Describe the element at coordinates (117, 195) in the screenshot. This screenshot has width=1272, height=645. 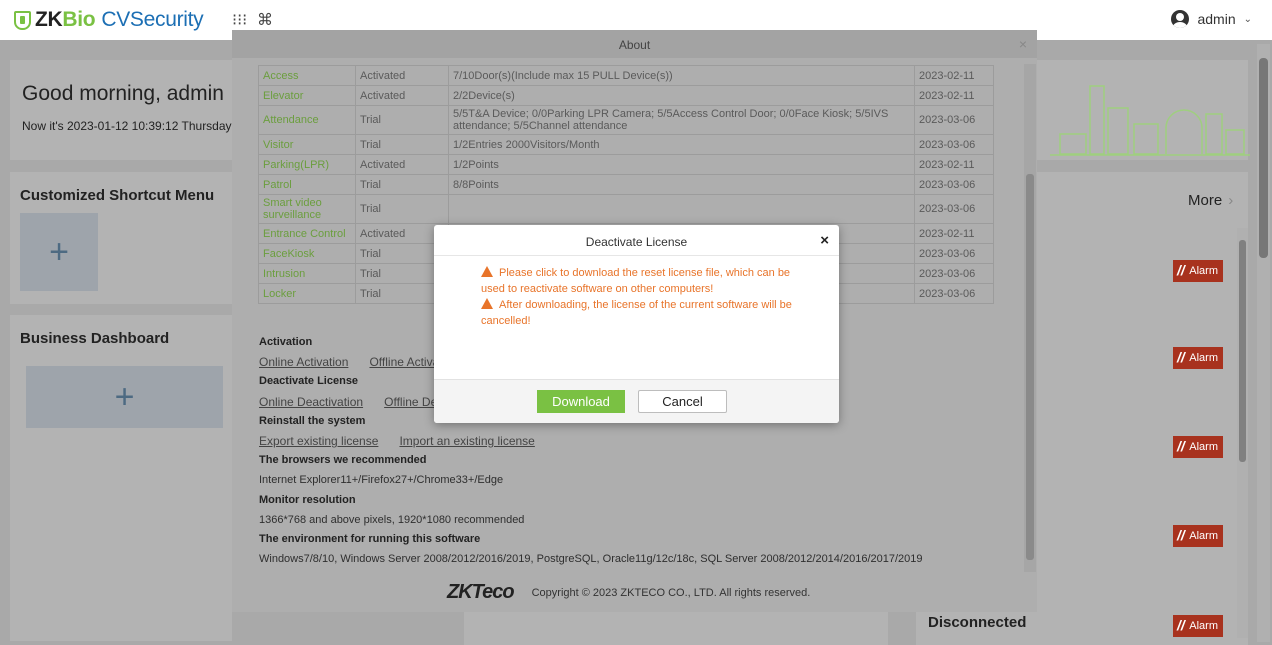
I see `shortcut-menu-title: Customized Shortcut Menu` at that location.